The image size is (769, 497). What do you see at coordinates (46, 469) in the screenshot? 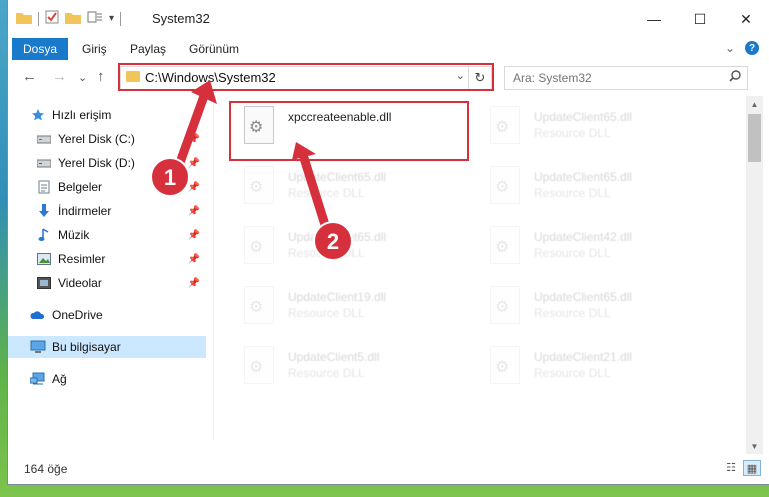
I see `item-count: 164 öğe` at bounding box center [46, 469].